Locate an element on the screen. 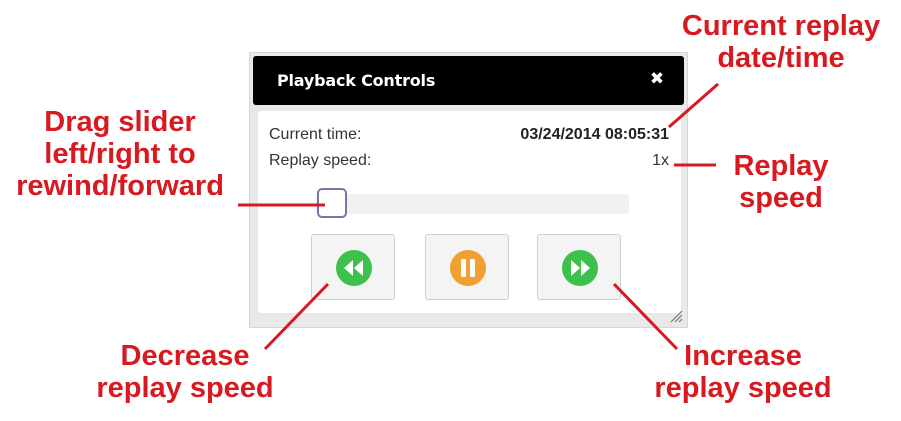 This screenshot has height=421, width=901. replay-speed-label: Replay speed: is located at coordinates (320, 160).